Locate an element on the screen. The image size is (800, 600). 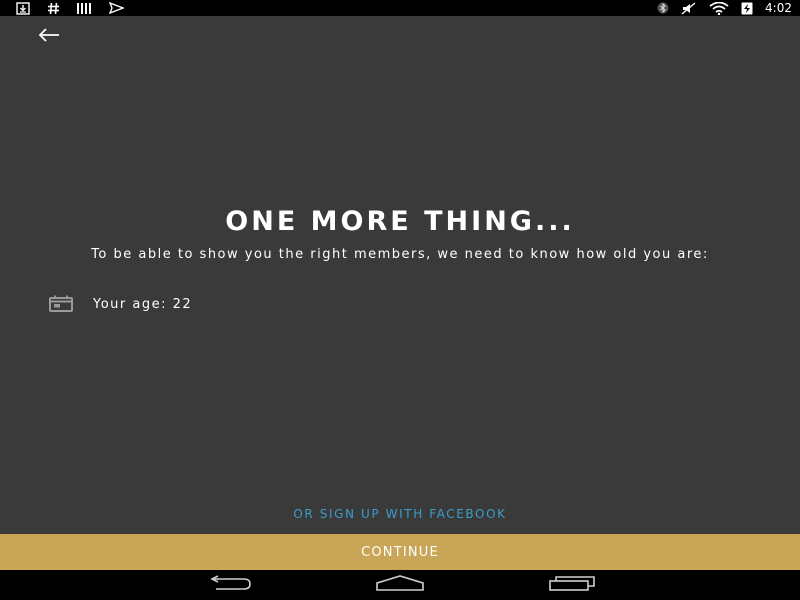
back-nav-button is located at coordinates (229, 585).